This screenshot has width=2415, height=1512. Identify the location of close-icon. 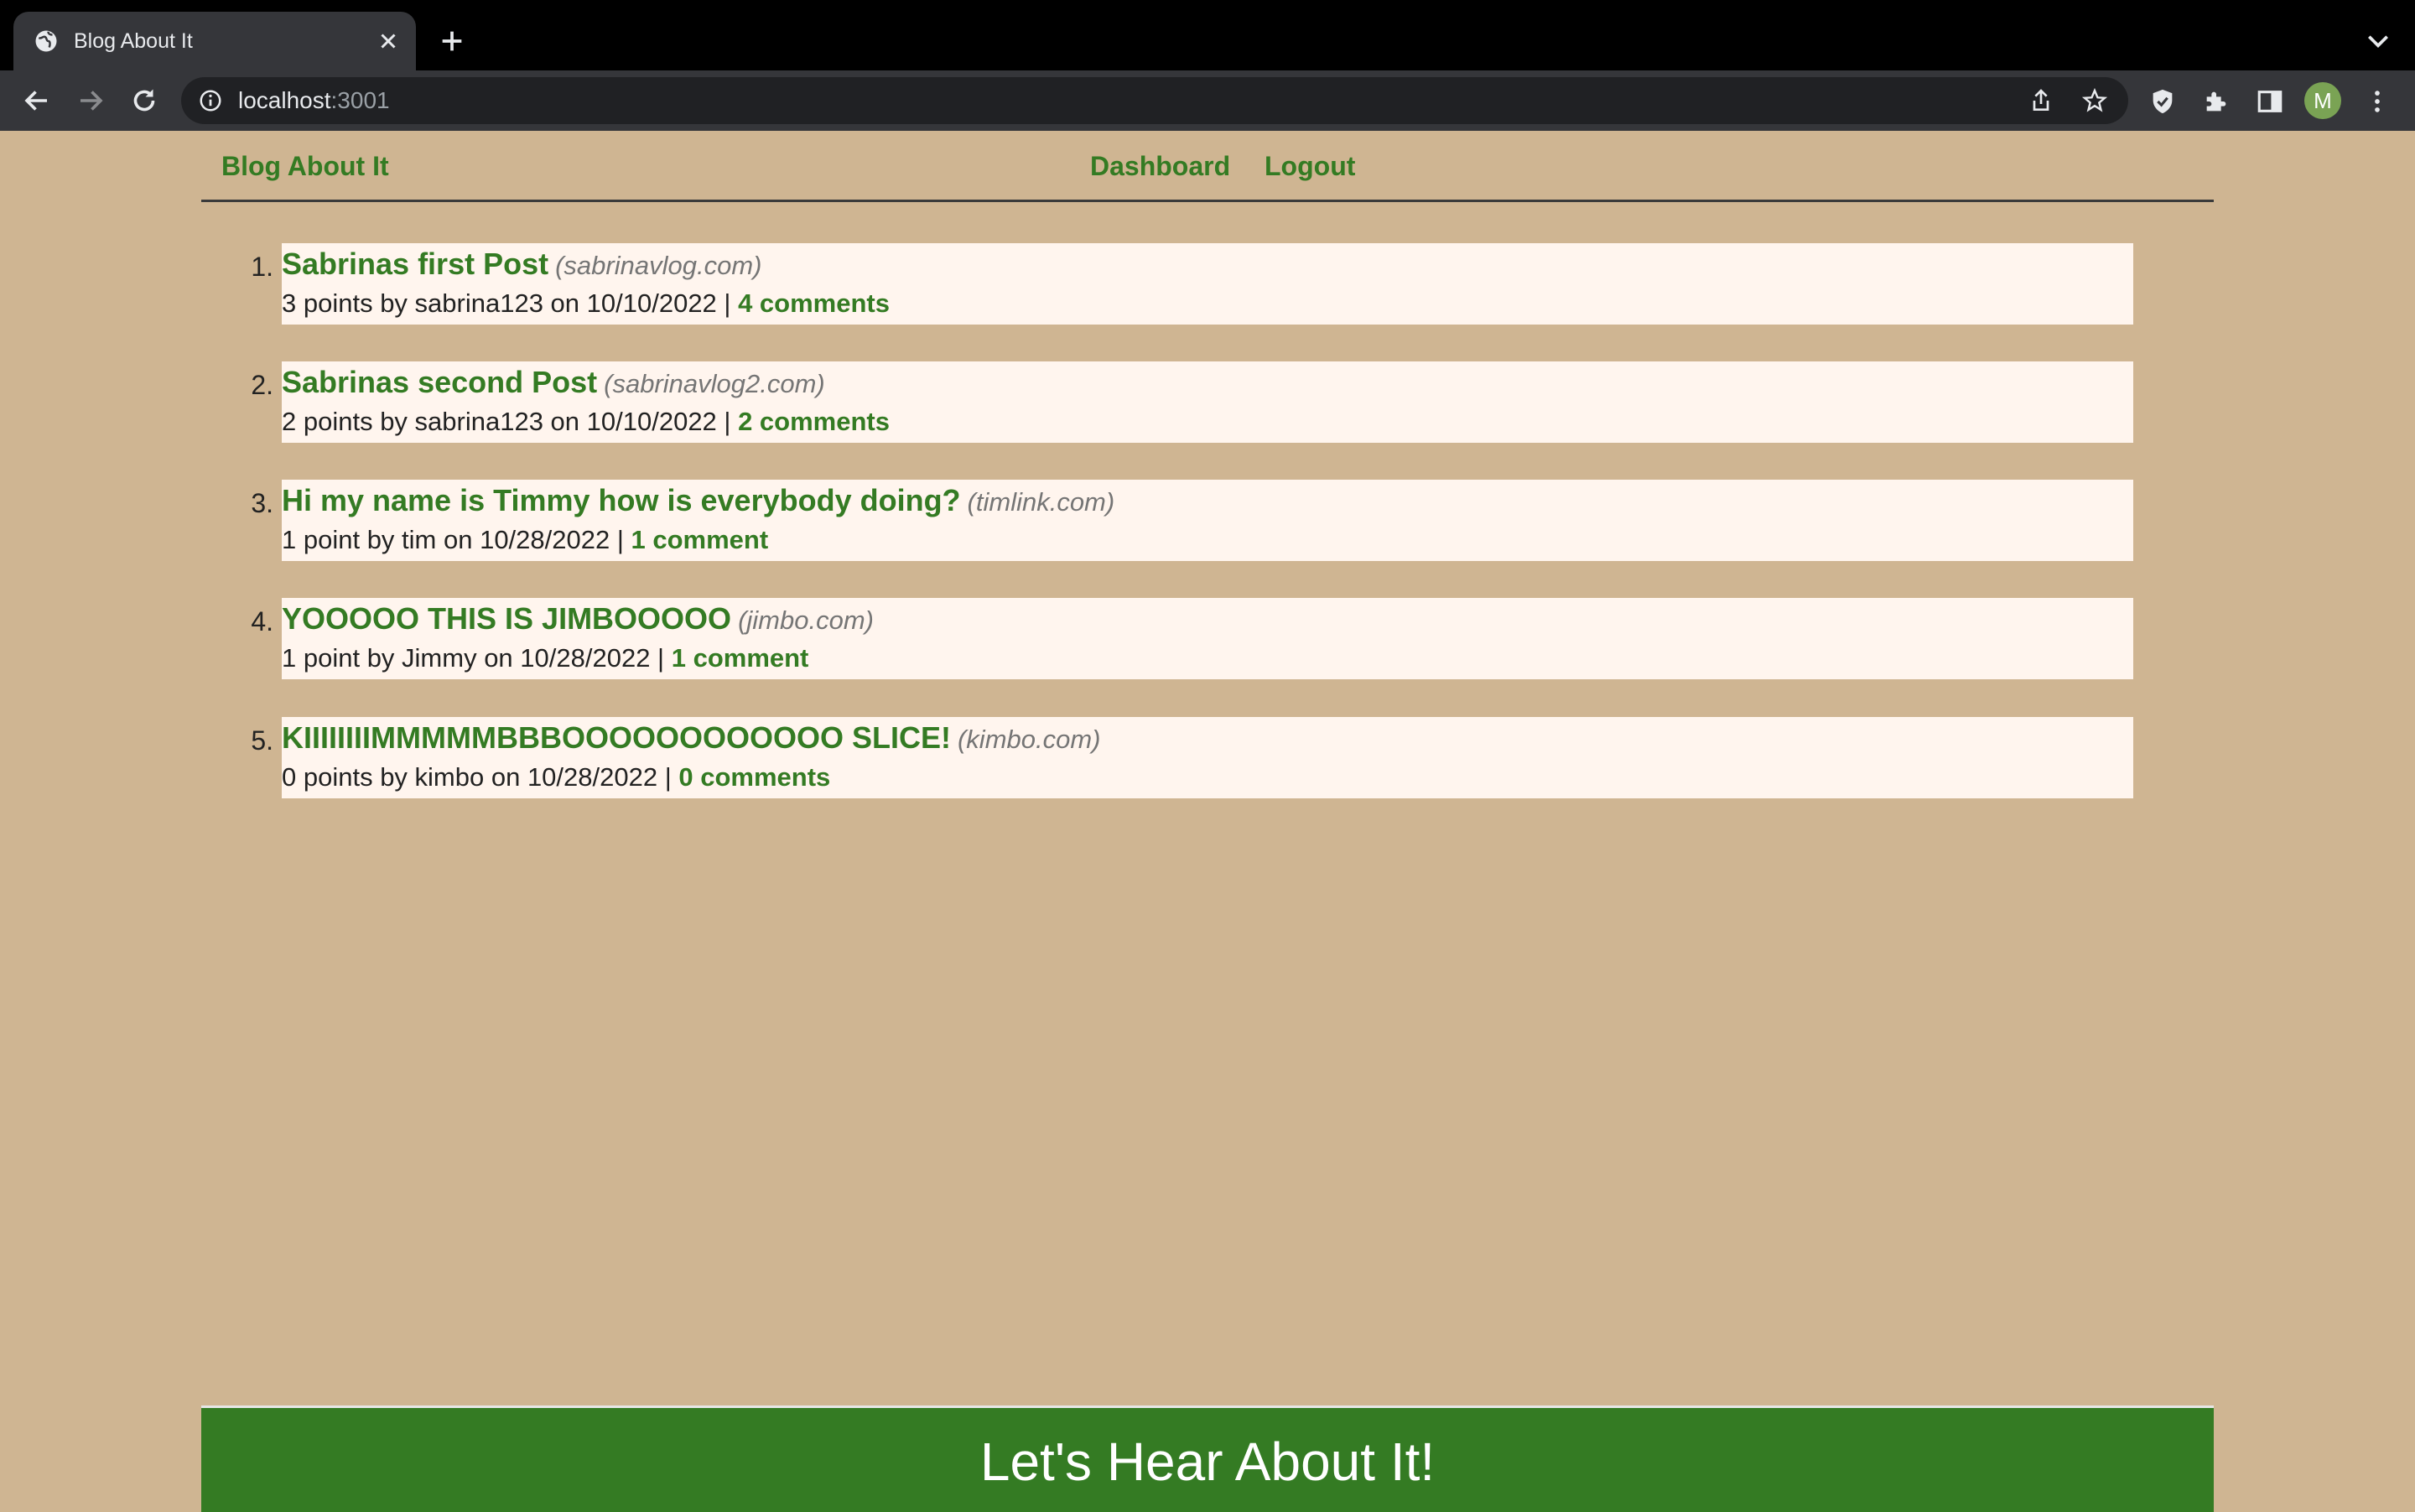
(388, 41).